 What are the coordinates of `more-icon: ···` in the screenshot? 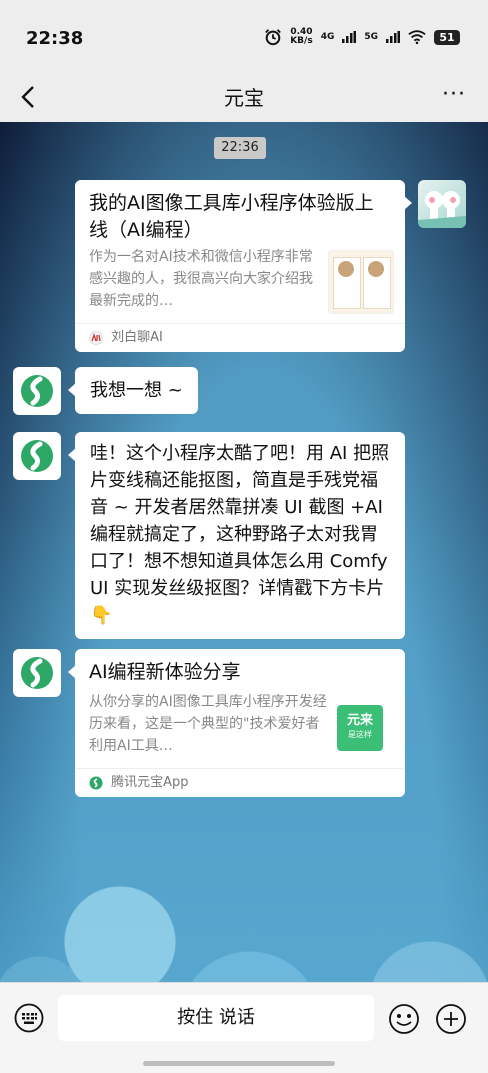 It's located at (454, 94).